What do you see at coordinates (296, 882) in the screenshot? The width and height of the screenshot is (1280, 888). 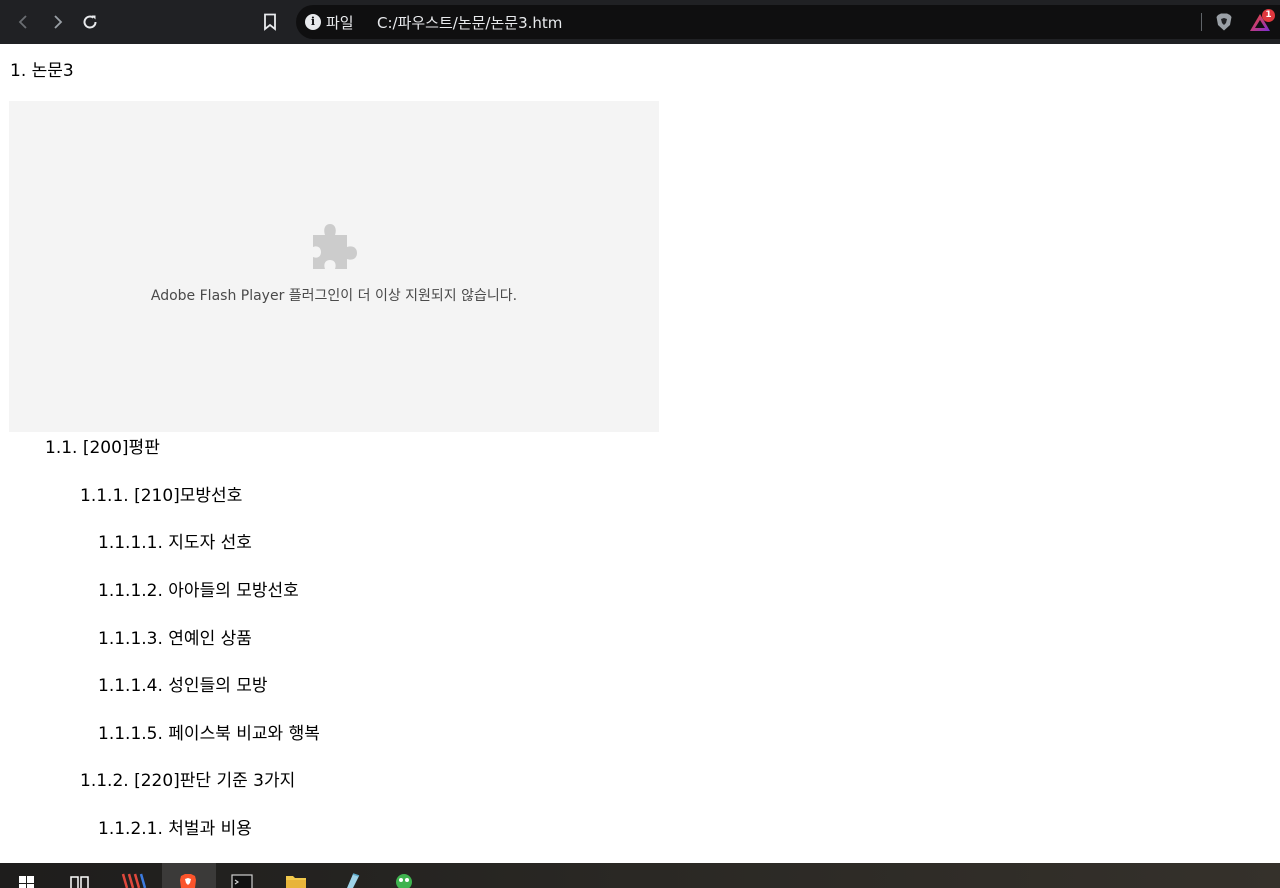 I see `file-explorer-icon` at bounding box center [296, 882].